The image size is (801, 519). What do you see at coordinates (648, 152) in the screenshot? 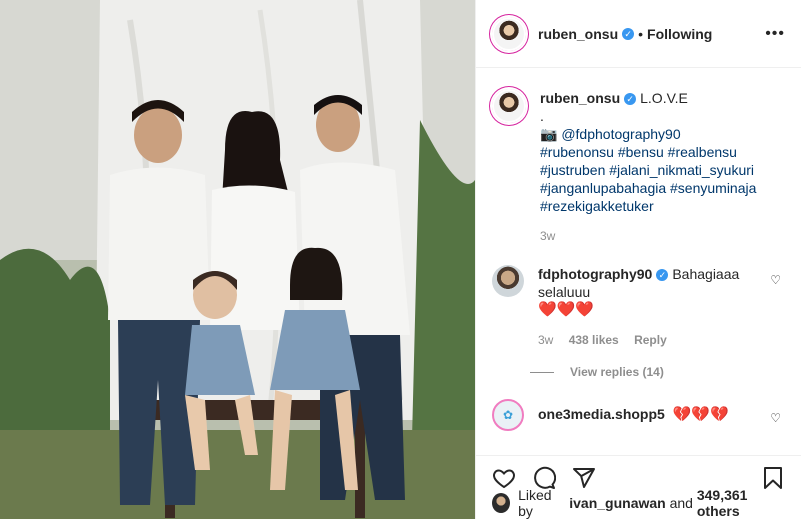
I see `hashtag-line: #rubenonsu #bensu #realbensu` at bounding box center [648, 152].